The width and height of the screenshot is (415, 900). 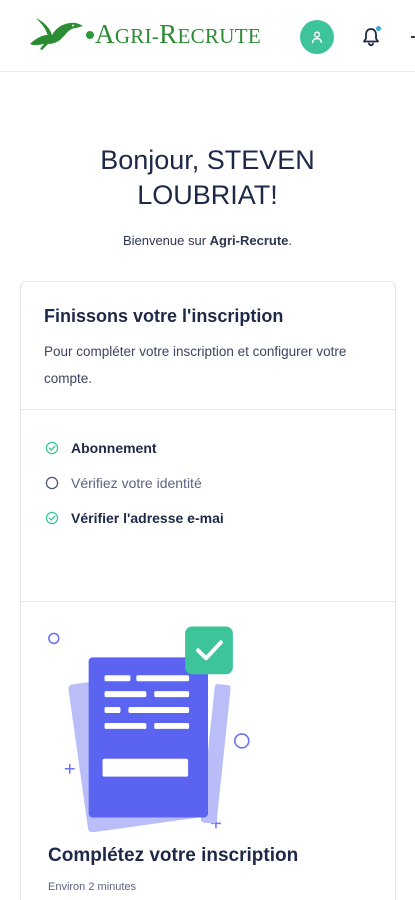 I want to click on welcome-message: Bienvenue sur Agri-Recrute., so click(x=207, y=240).